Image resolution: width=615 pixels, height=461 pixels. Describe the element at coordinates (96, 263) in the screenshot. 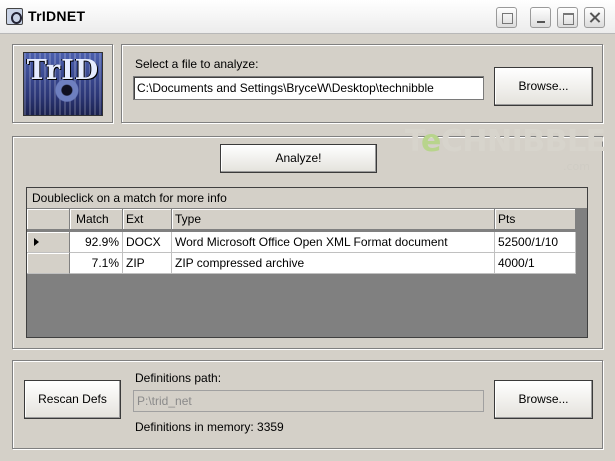

I see `cell-match: 7.1%` at that location.